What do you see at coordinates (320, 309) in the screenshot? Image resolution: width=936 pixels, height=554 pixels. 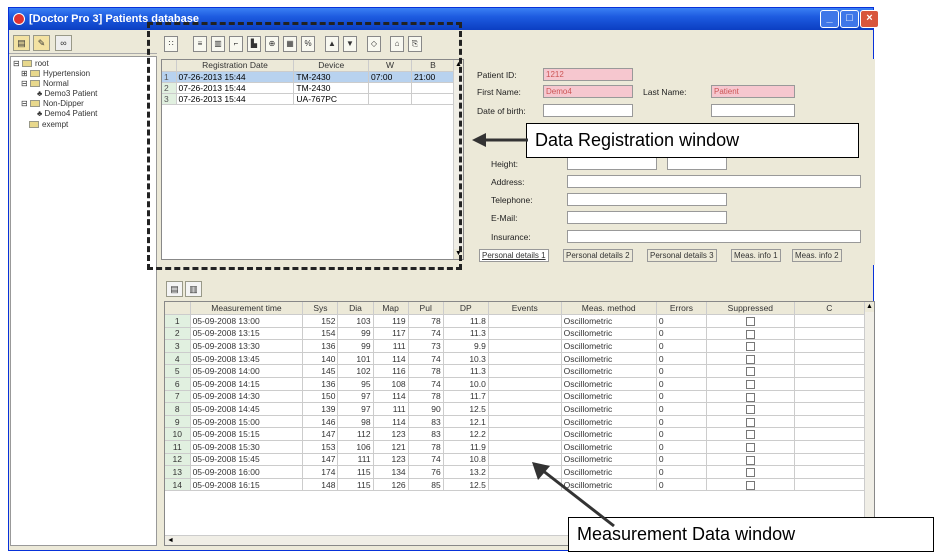 I see `col-sys: Sys` at bounding box center [320, 309].